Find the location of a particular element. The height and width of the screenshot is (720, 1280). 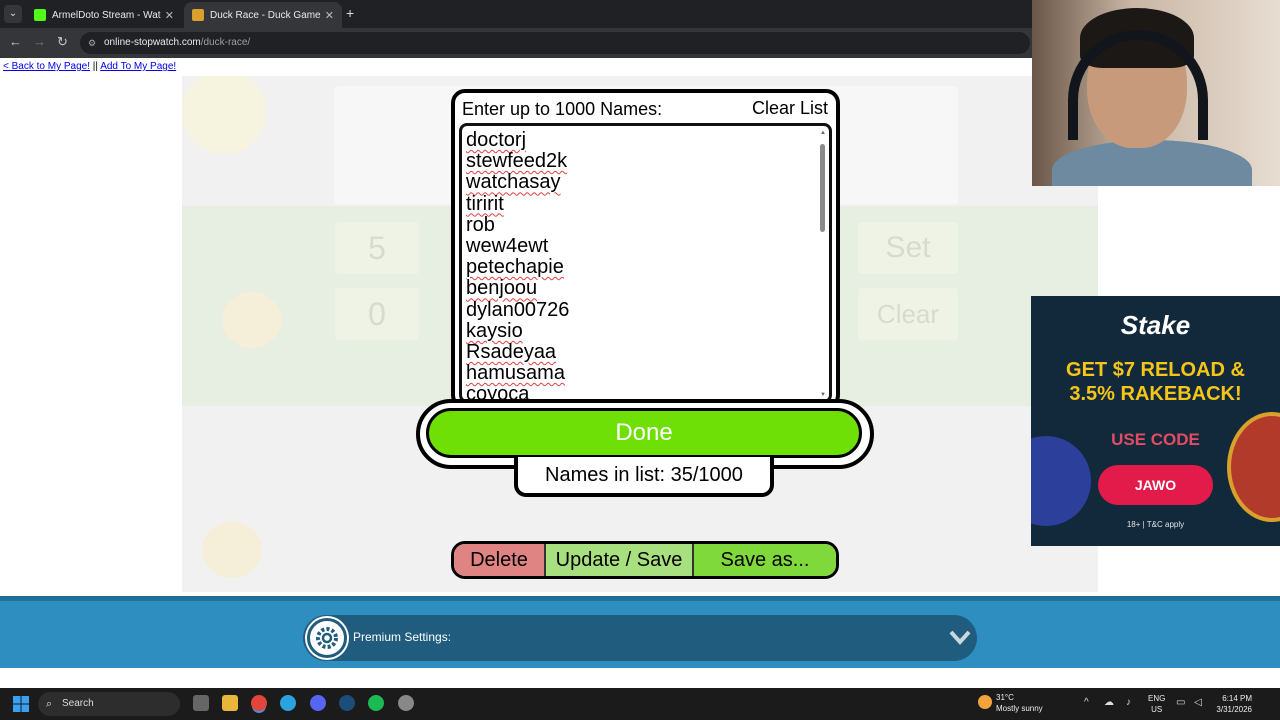

top-links: < Back to My Page! || Add To My Page! is located at coordinates (89, 66).